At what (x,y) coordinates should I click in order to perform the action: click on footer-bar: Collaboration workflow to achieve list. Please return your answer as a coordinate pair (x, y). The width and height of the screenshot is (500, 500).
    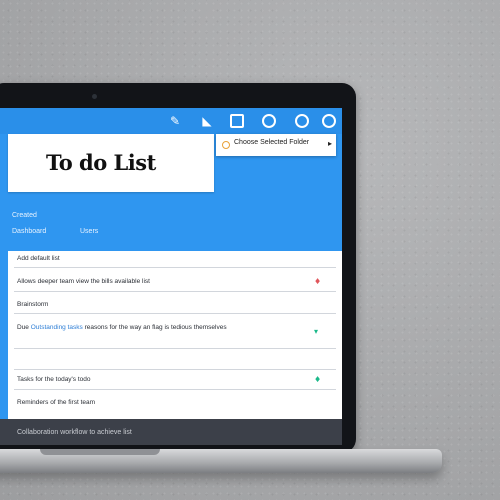
    Looking at the image, I should click on (171, 432).